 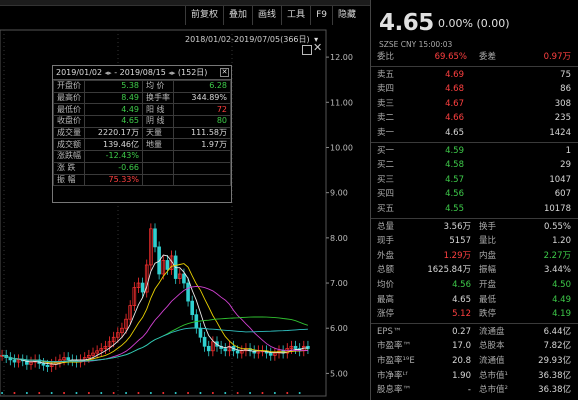 What do you see at coordinates (237, 15) in the screenshot?
I see `toolbar-button: 叠加` at bounding box center [237, 15].